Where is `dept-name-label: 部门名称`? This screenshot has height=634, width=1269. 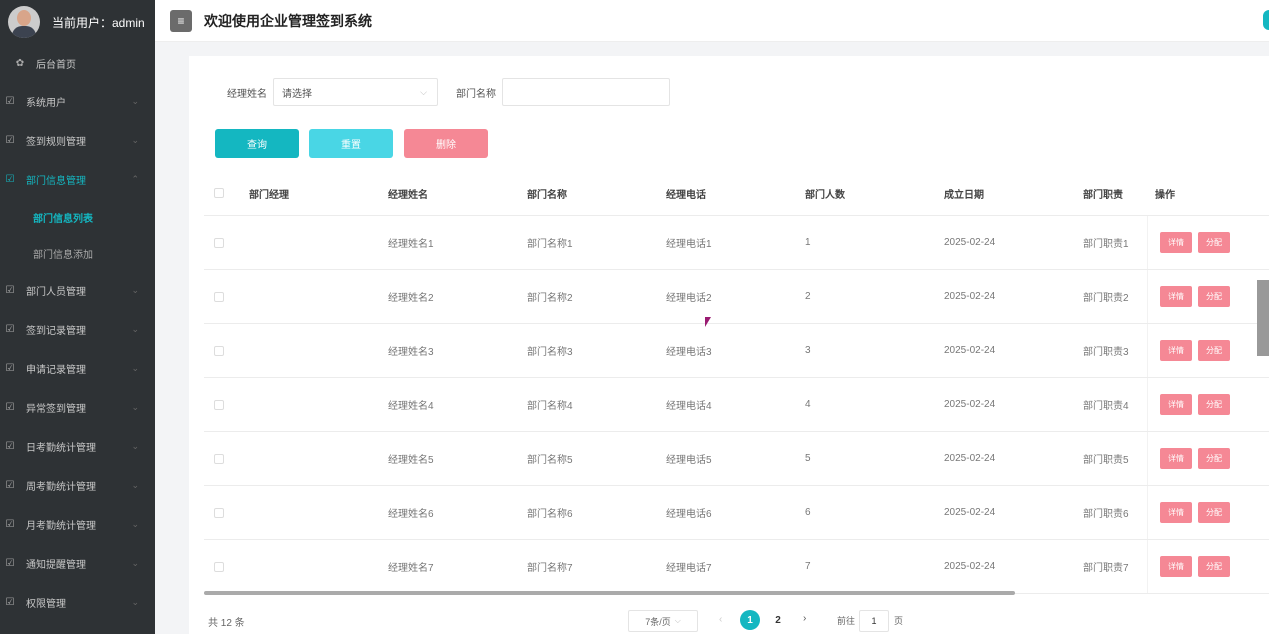
dept-name-label: 部门名称 is located at coordinates (476, 94).